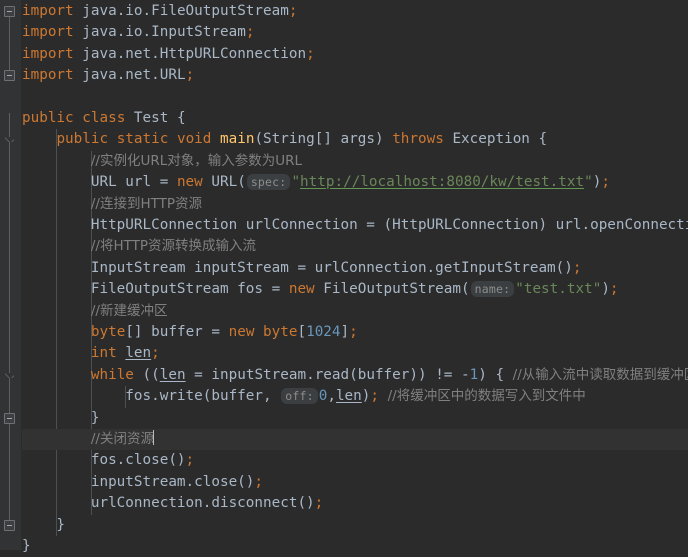  What do you see at coordinates (104, 118) in the screenshot?
I see `code-keyword: class` at bounding box center [104, 118].